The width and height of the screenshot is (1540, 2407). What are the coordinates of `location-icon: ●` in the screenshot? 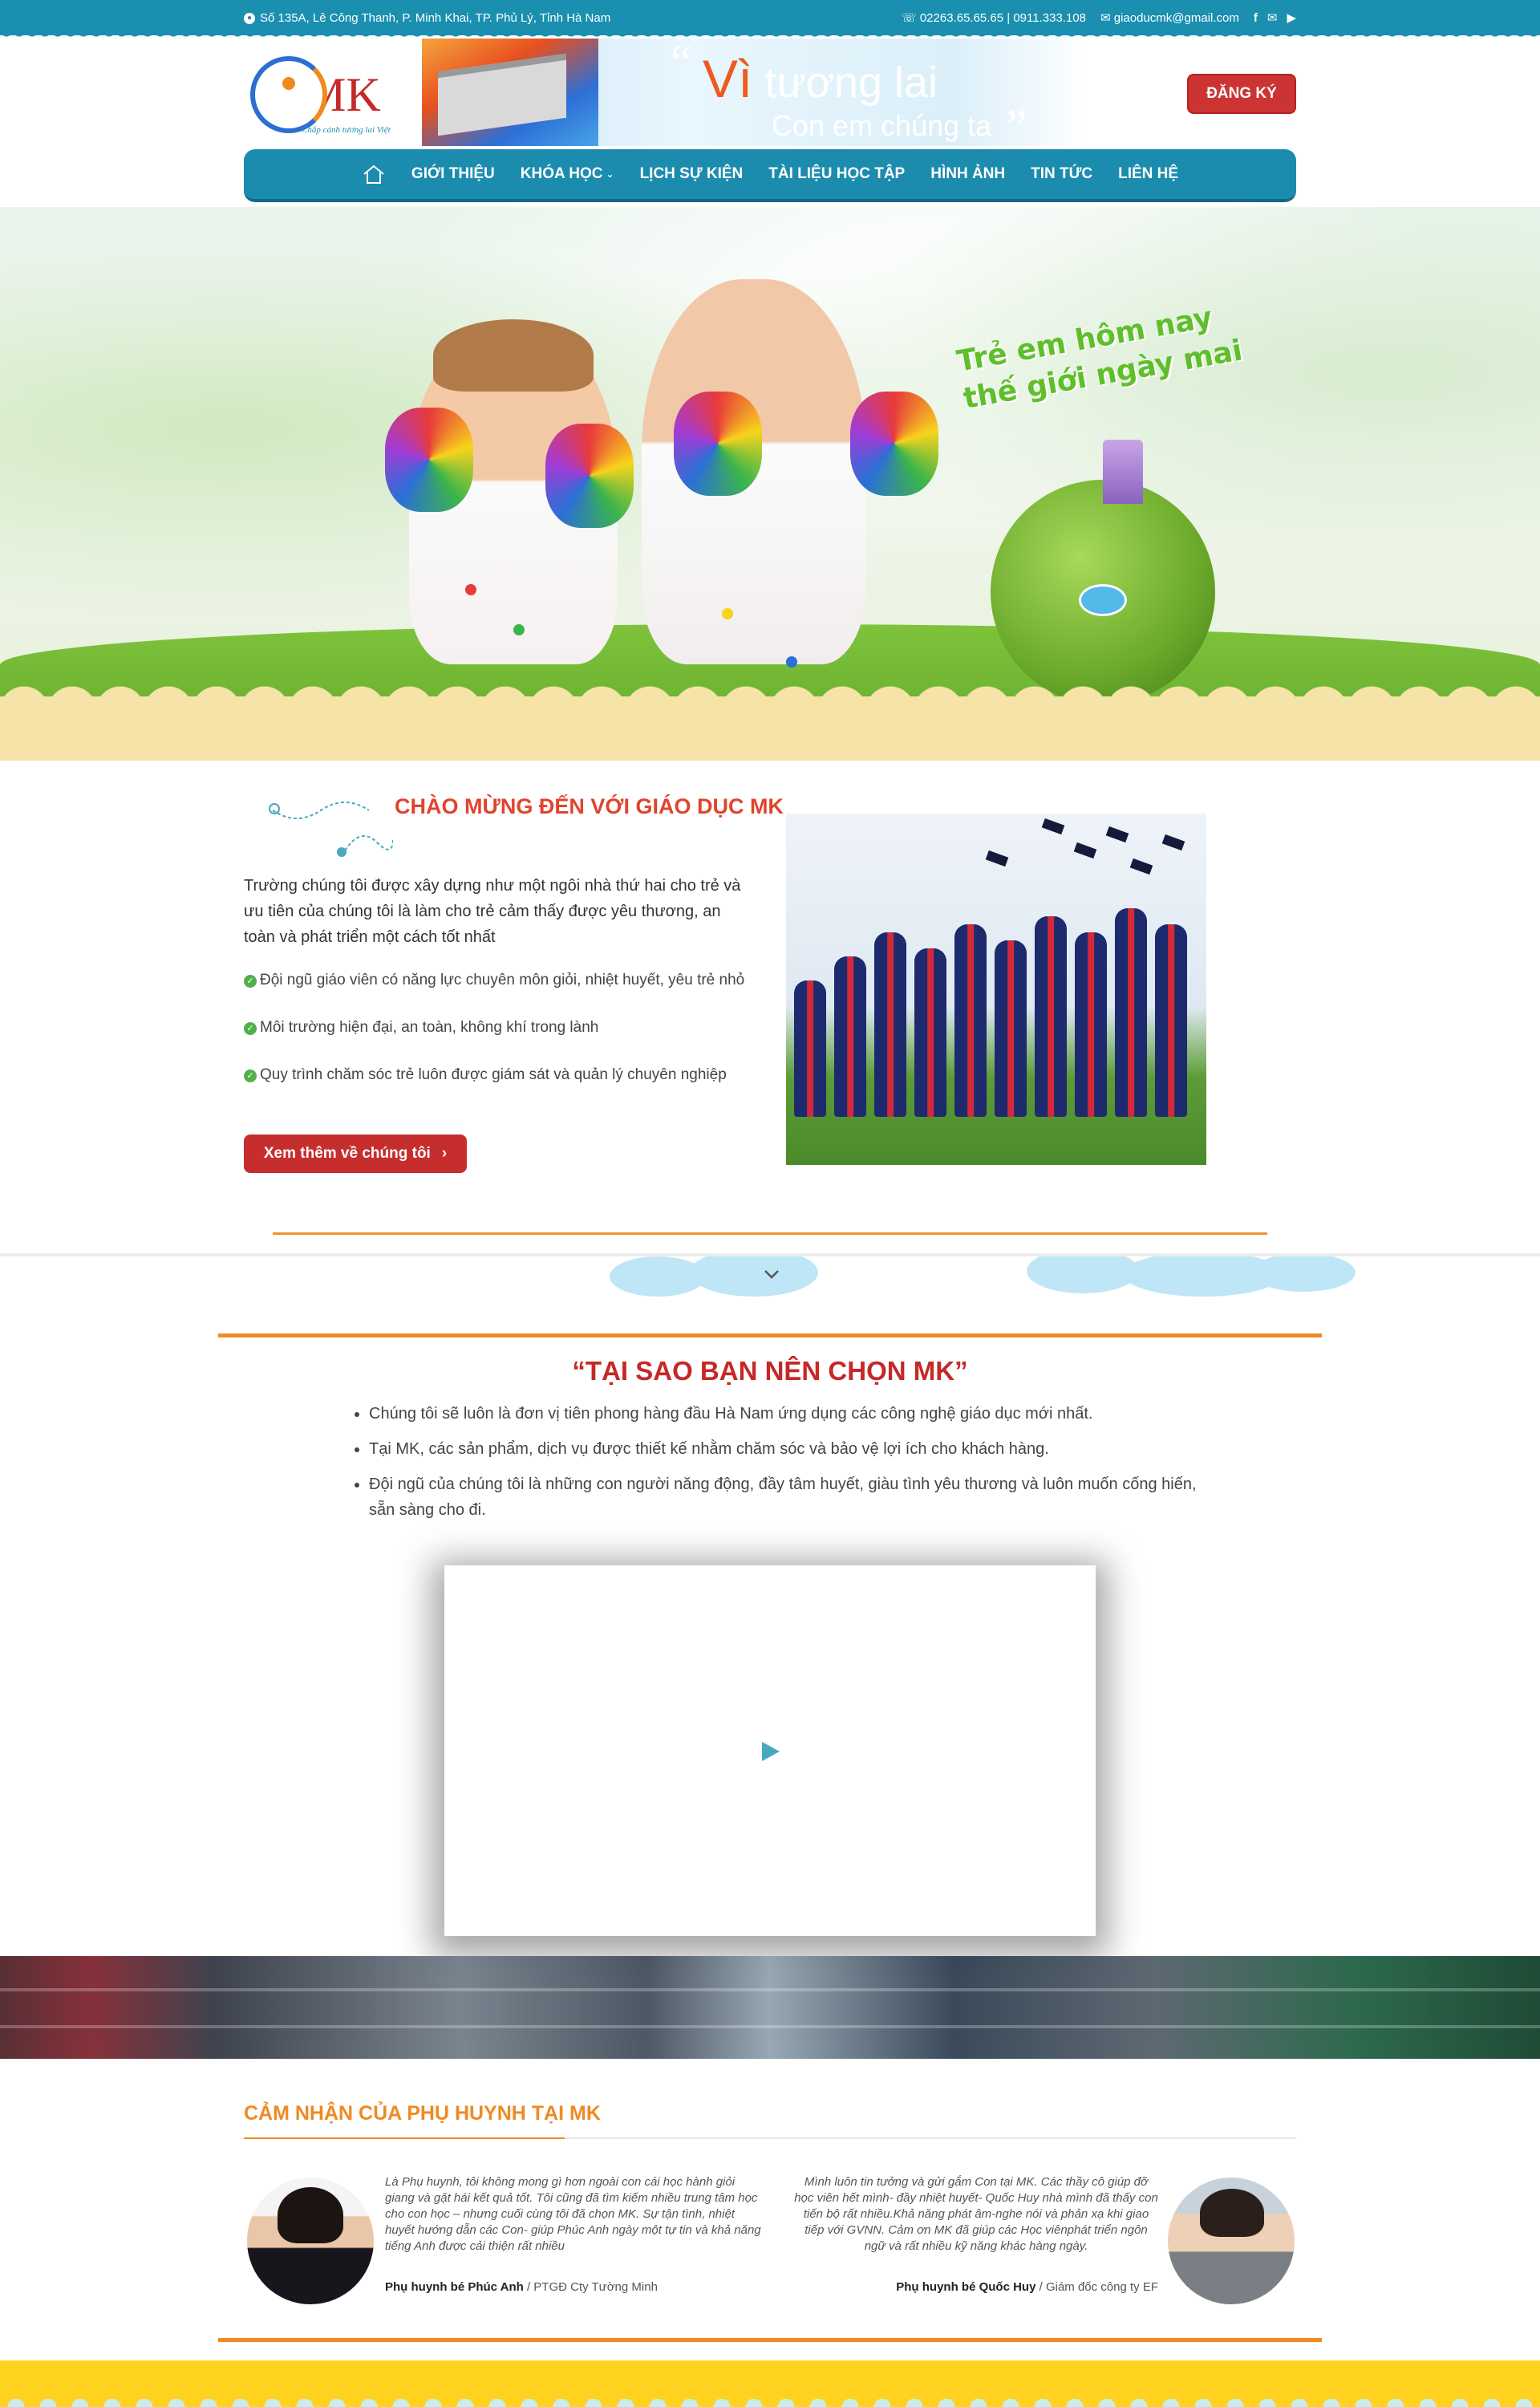 It's located at (250, 18).